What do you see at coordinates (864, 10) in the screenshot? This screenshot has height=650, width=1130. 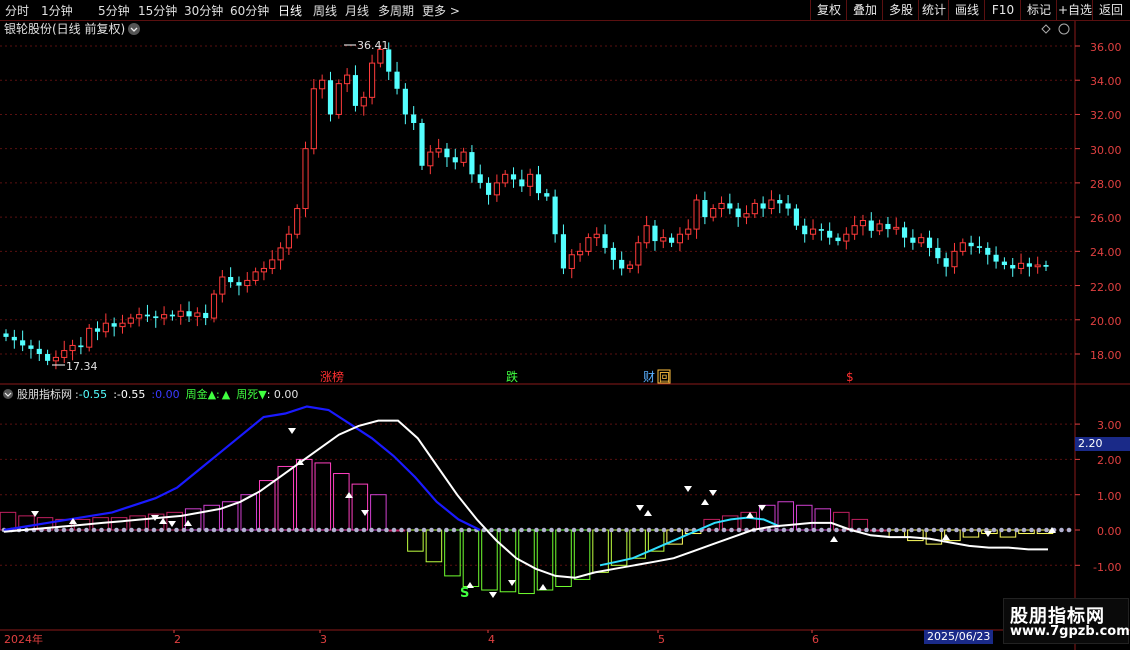 I see `overlay-button: 叠加` at bounding box center [864, 10].